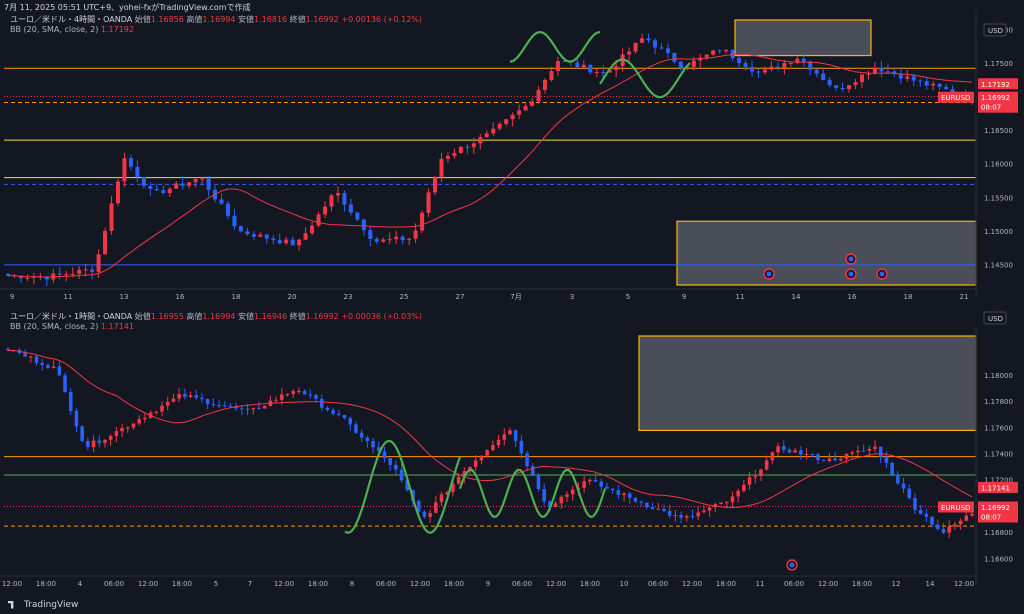 This screenshot has height=614, width=1024. What do you see at coordinates (322, 19) in the screenshot?
I see `pane1-close: 1.16992` at bounding box center [322, 19].